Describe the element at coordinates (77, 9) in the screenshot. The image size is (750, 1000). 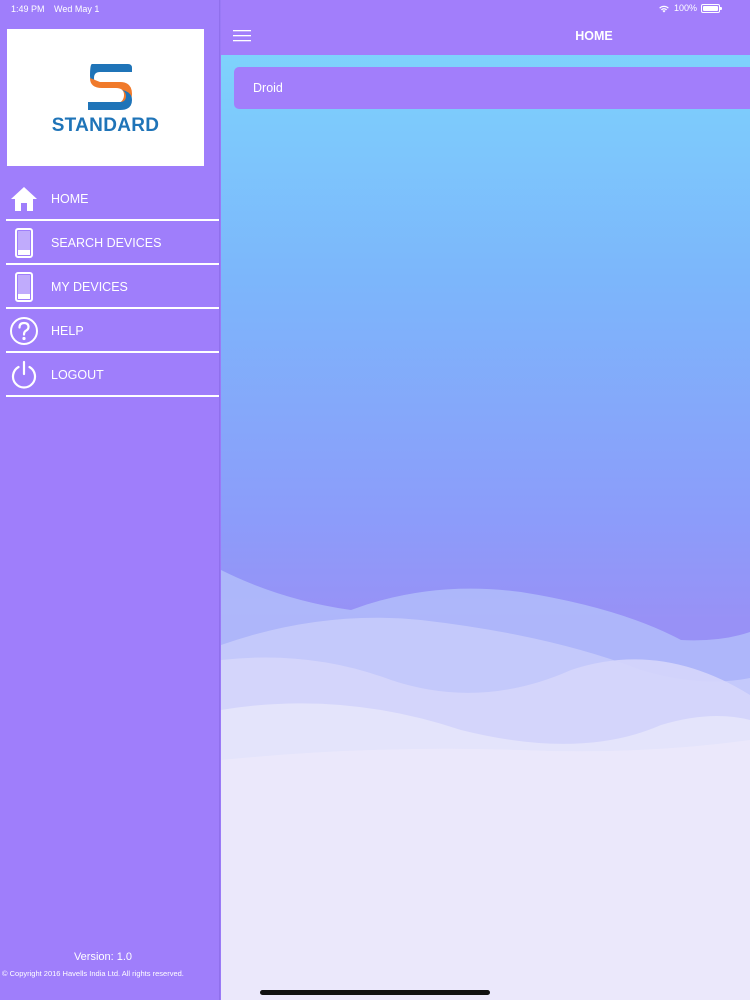
I see `status-date: Wed May 1` at that location.